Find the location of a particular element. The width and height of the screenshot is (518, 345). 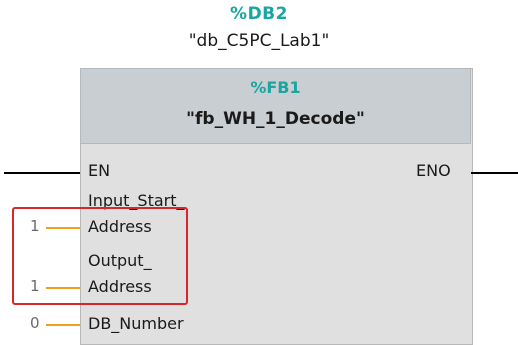

eno-output-wire is located at coordinates (494, 173).